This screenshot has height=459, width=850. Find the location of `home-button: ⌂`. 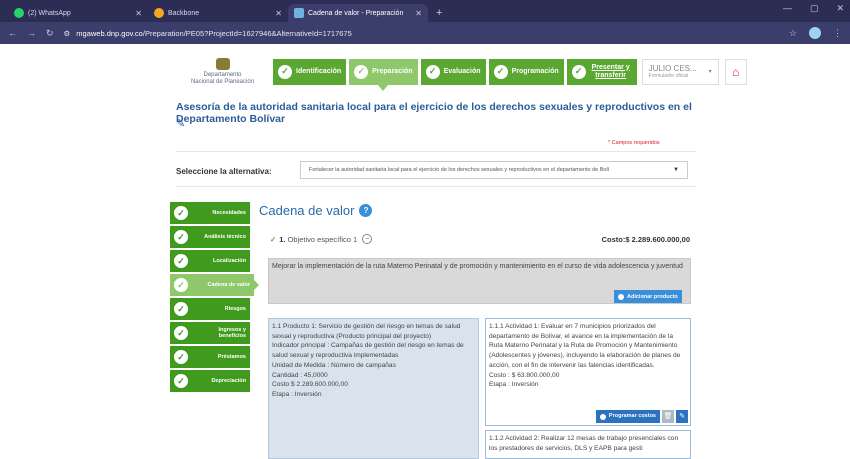

home-button: ⌂ is located at coordinates (735, 71).